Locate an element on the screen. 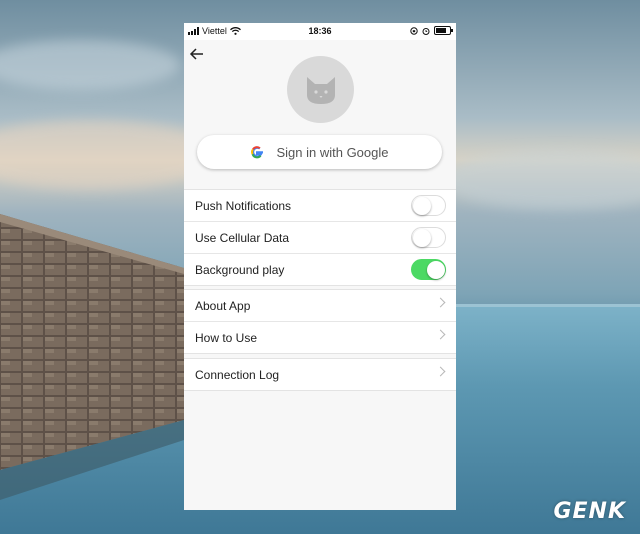 The height and width of the screenshot is (534, 640). alarm-icon is located at coordinates (426, 31).